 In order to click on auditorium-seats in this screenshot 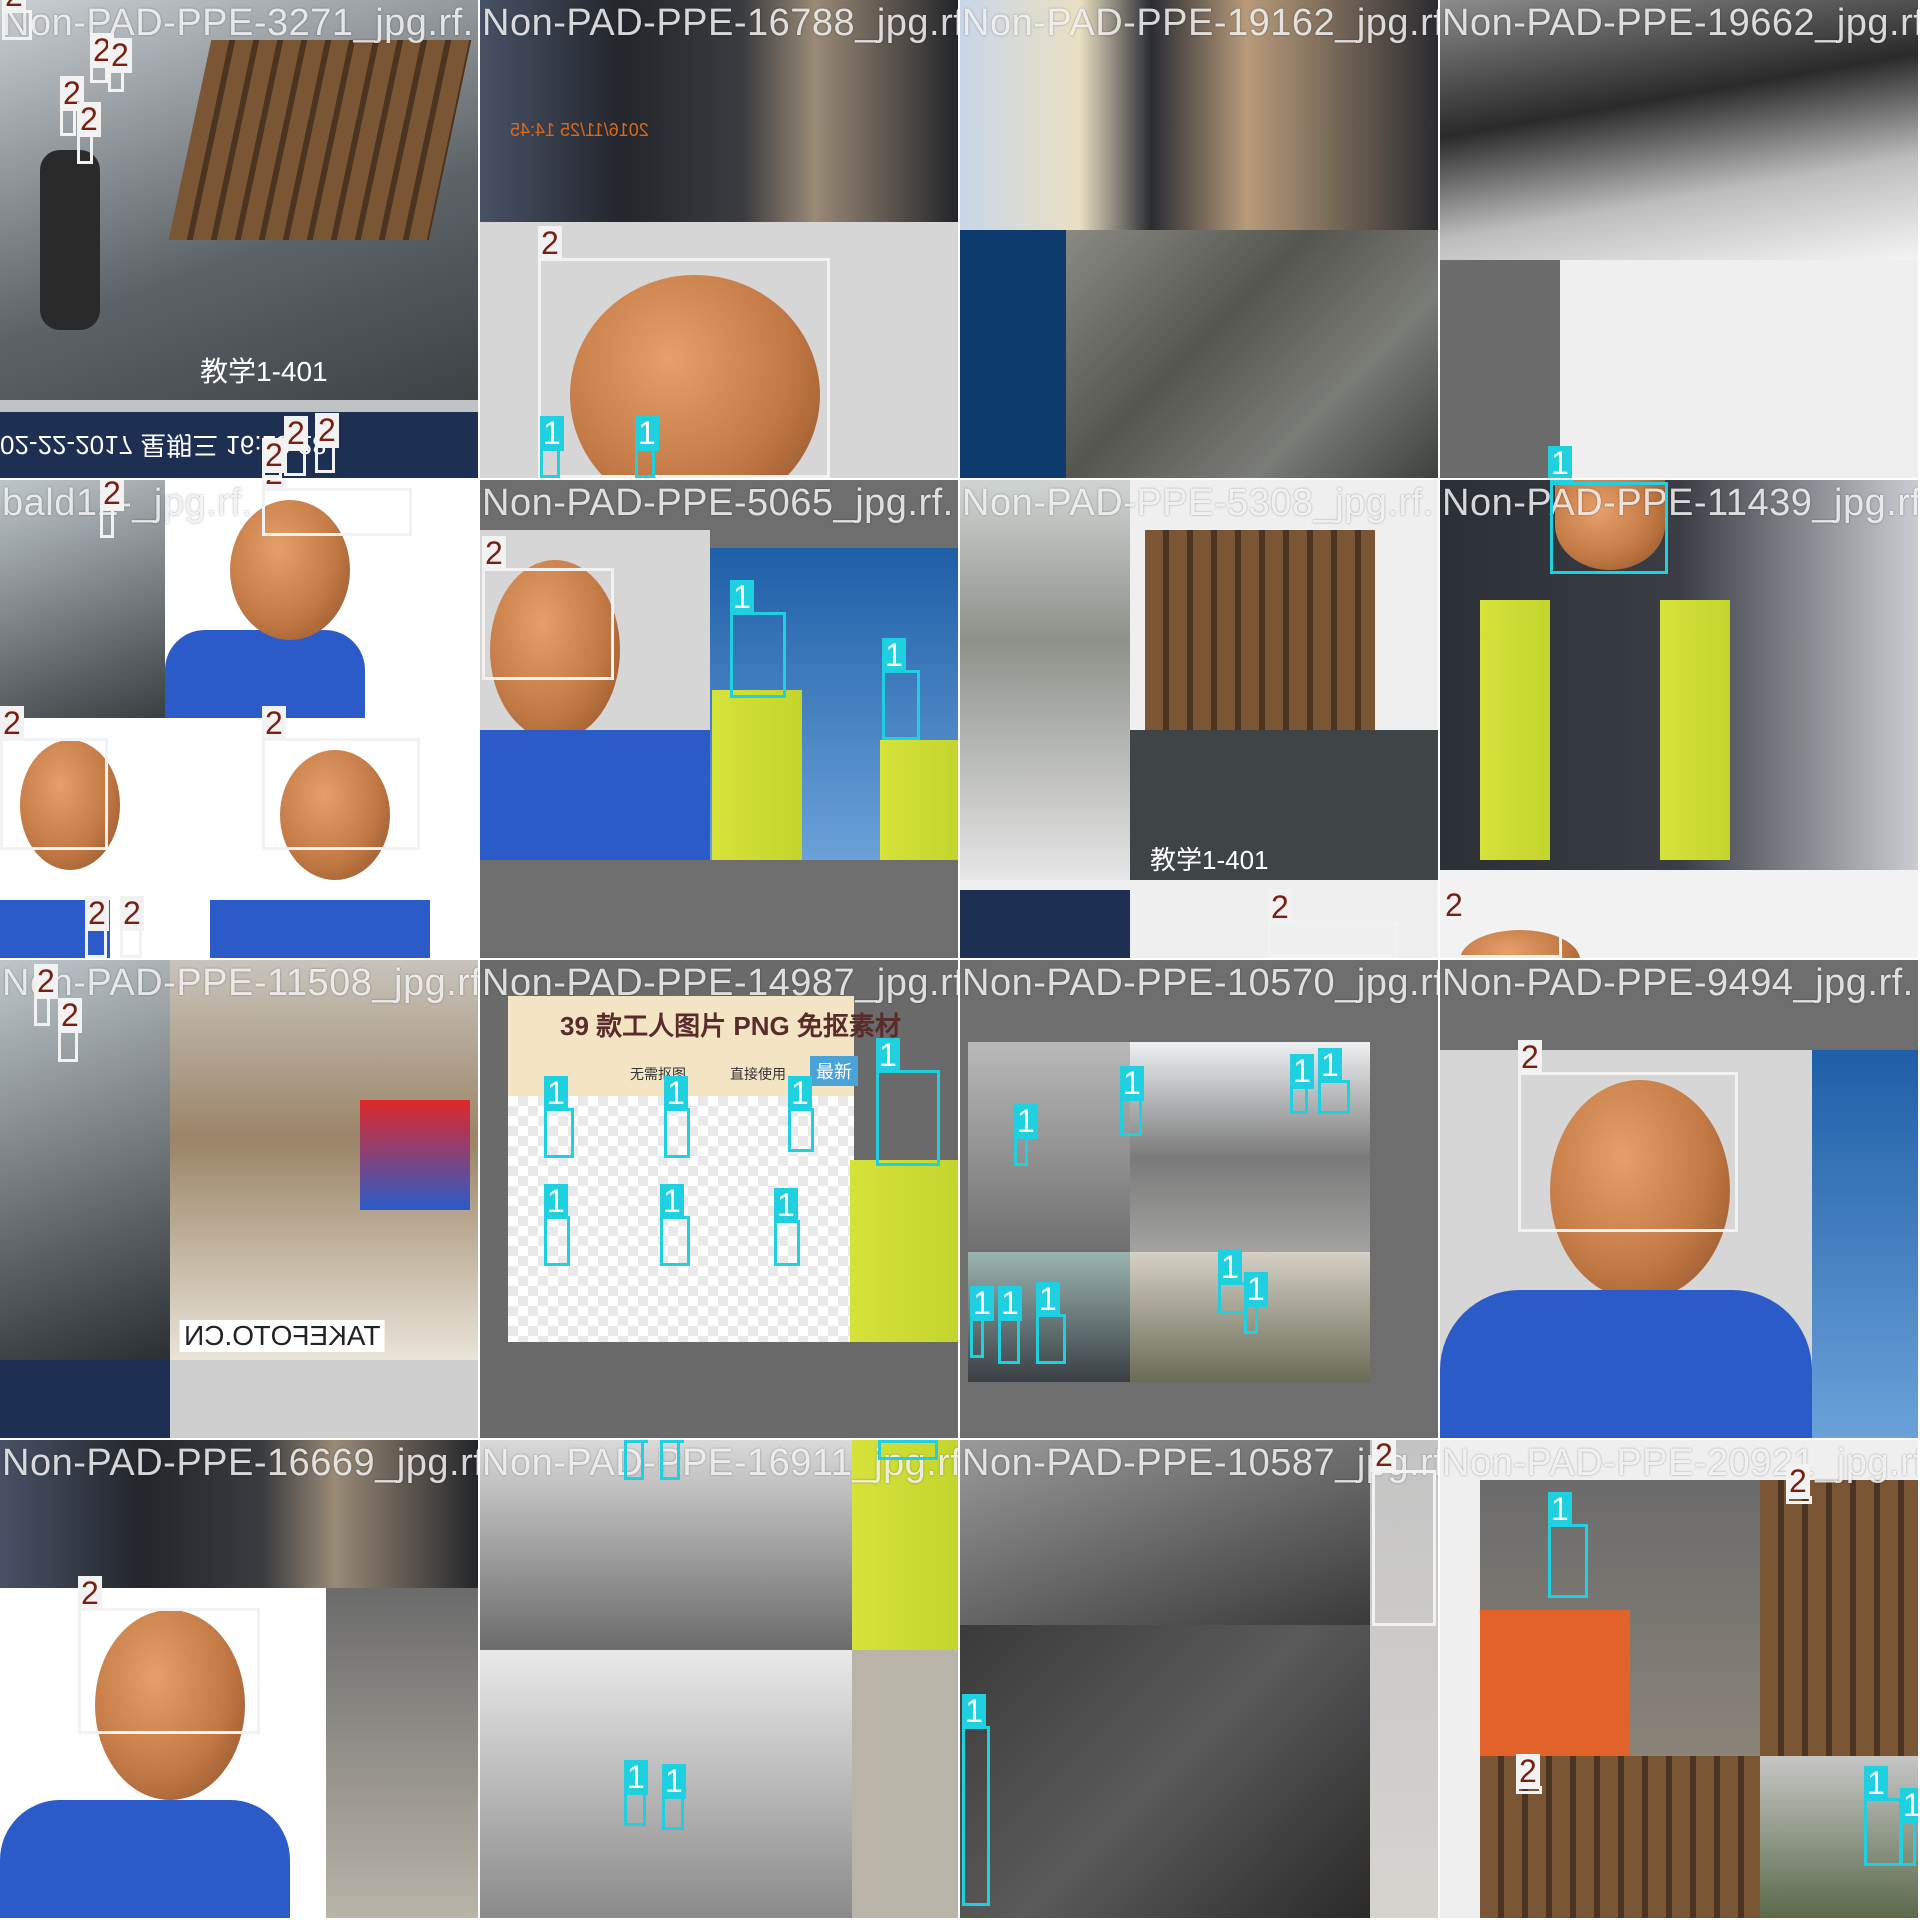, I will do `click(1260, 630)`.